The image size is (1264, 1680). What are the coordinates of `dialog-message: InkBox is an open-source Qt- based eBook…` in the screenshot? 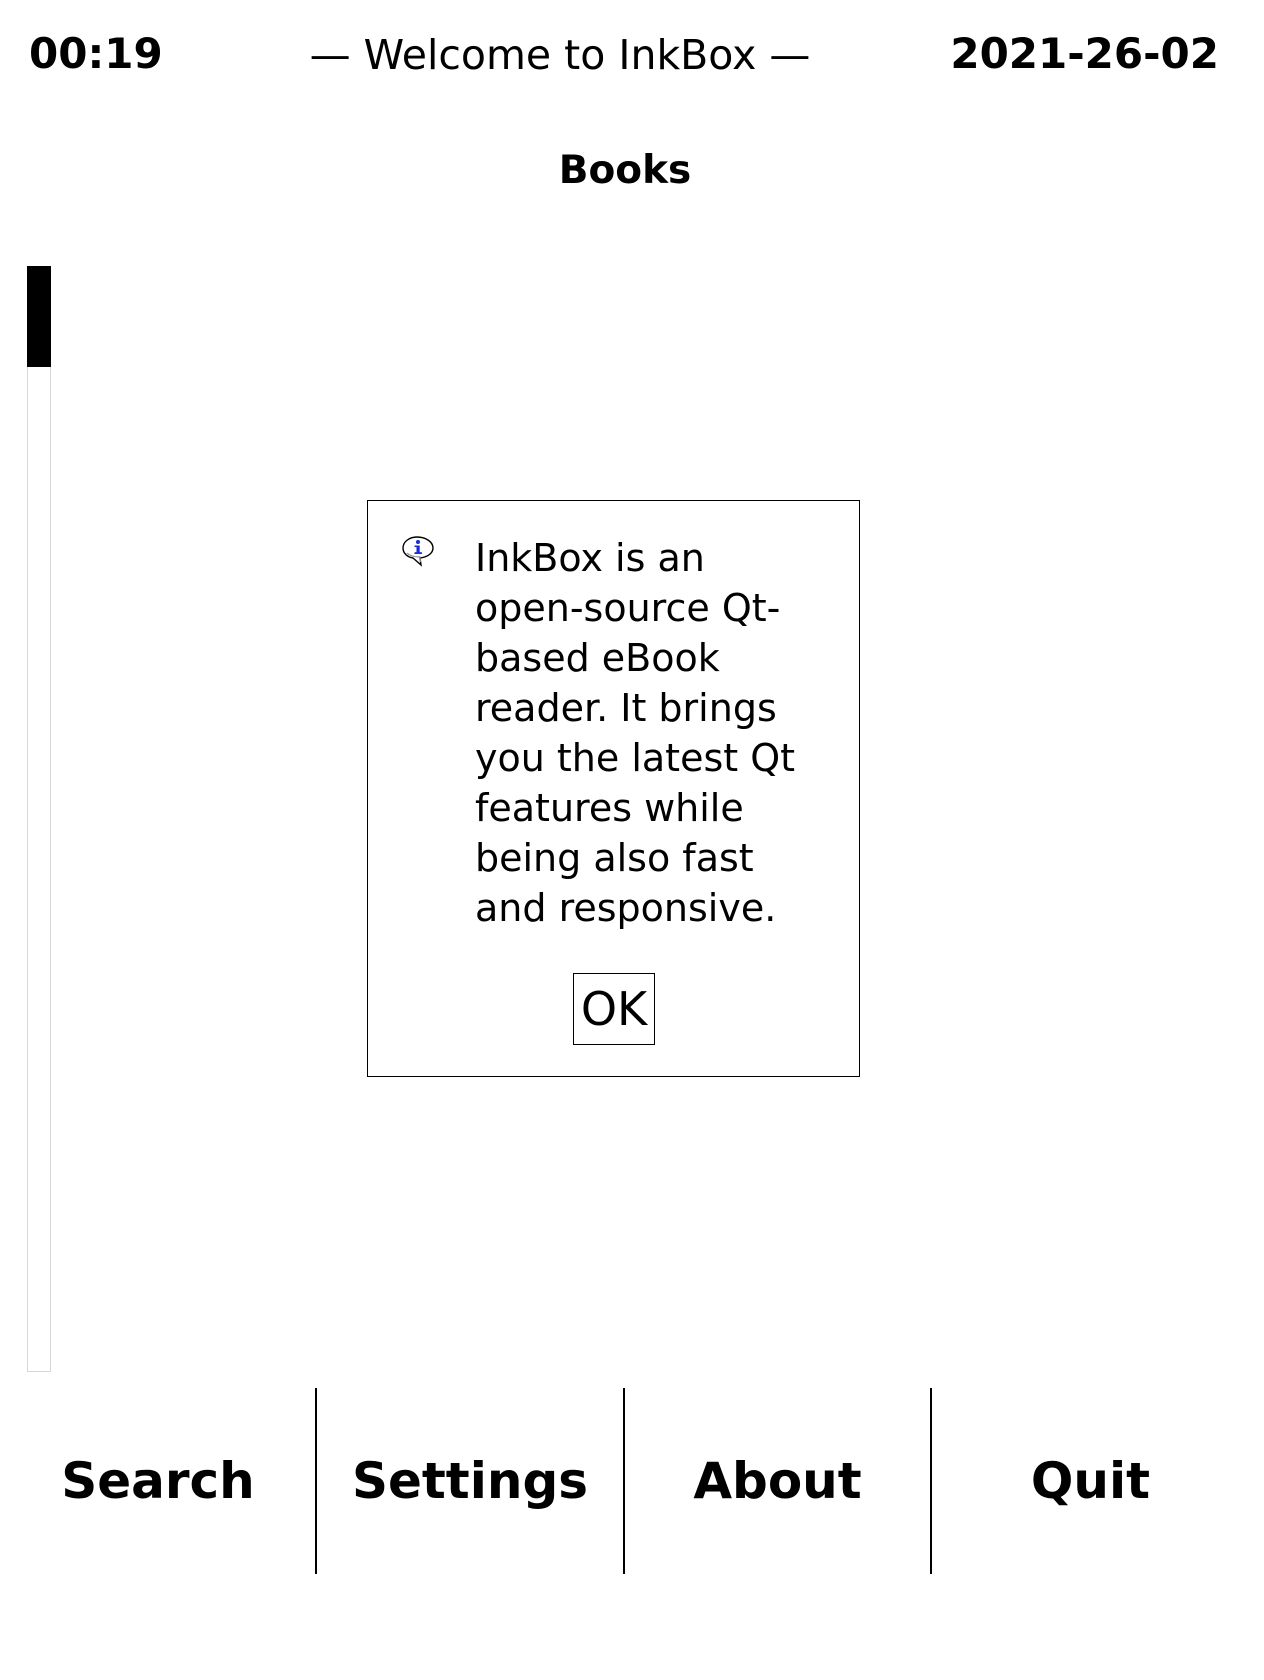 It's located at (635, 733).